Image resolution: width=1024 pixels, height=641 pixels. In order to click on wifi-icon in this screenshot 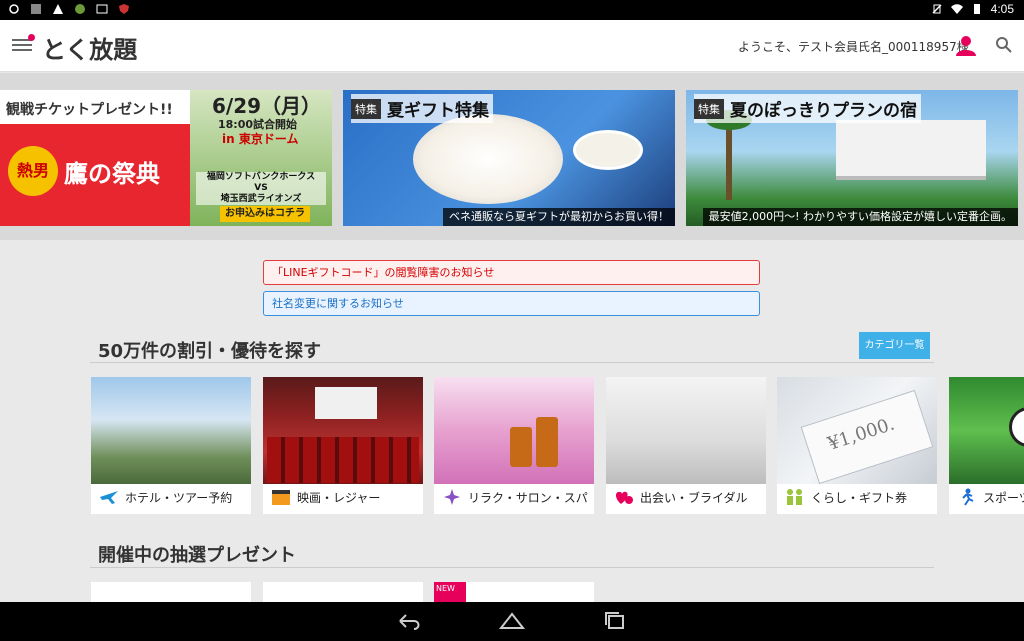, I will do `click(956, 9)`.